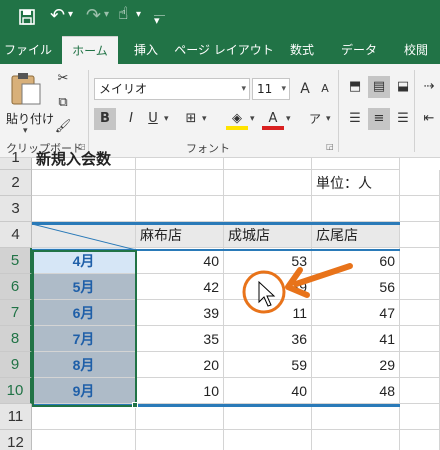 The image size is (440, 450). What do you see at coordinates (267, 293) in the screenshot?
I see `mouse-pointer-icon` at bounding box center [267, 293].